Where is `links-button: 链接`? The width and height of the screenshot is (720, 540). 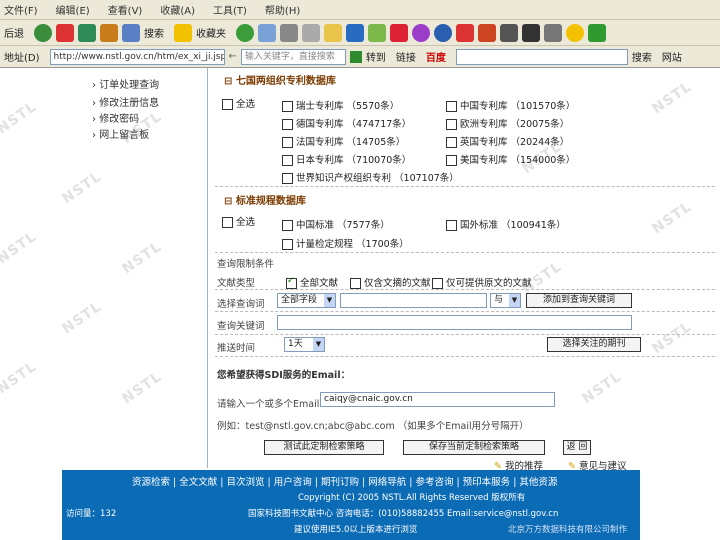 links-button: 链接 is located at coordinates (406, 56).